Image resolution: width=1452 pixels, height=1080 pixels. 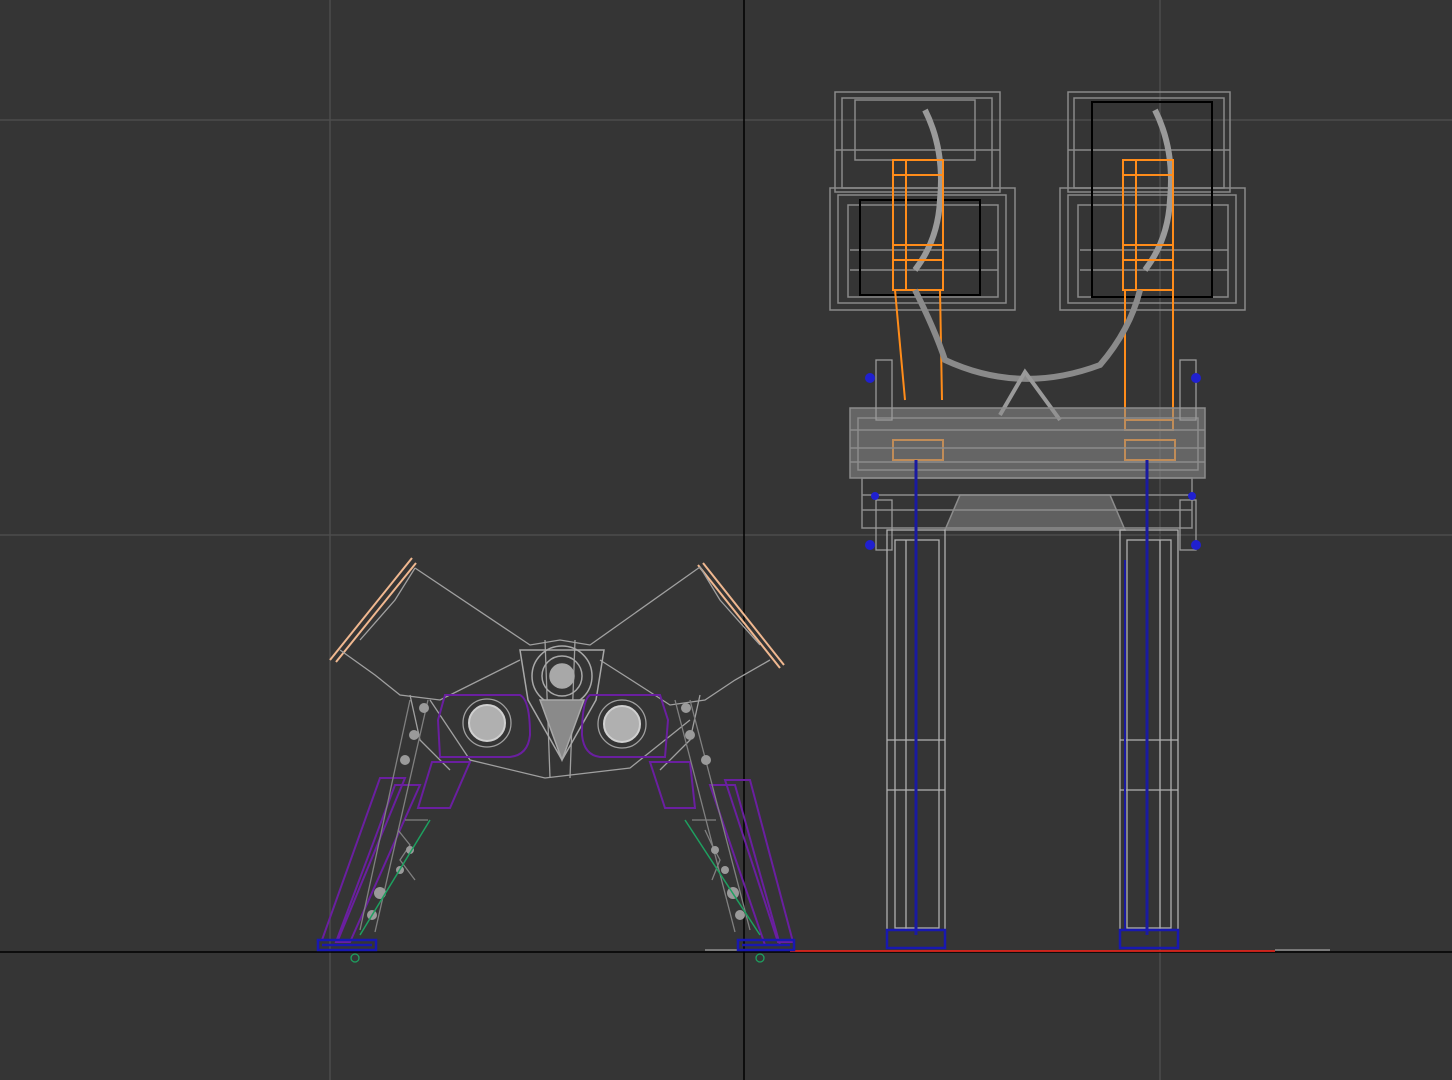 What do you see at coordinates (562, 704) in the screenshot?
I see `central-hub` at bounding box center [562, 704].